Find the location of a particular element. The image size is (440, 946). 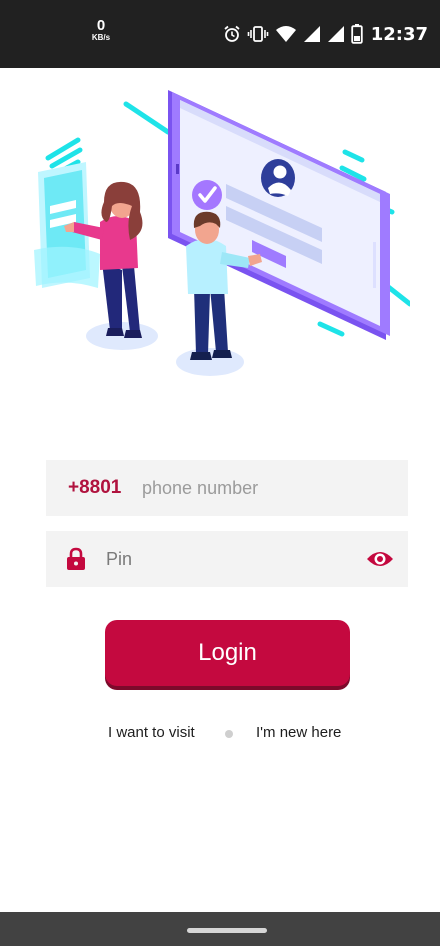

lock-icon is located at coordinates (76, 558).